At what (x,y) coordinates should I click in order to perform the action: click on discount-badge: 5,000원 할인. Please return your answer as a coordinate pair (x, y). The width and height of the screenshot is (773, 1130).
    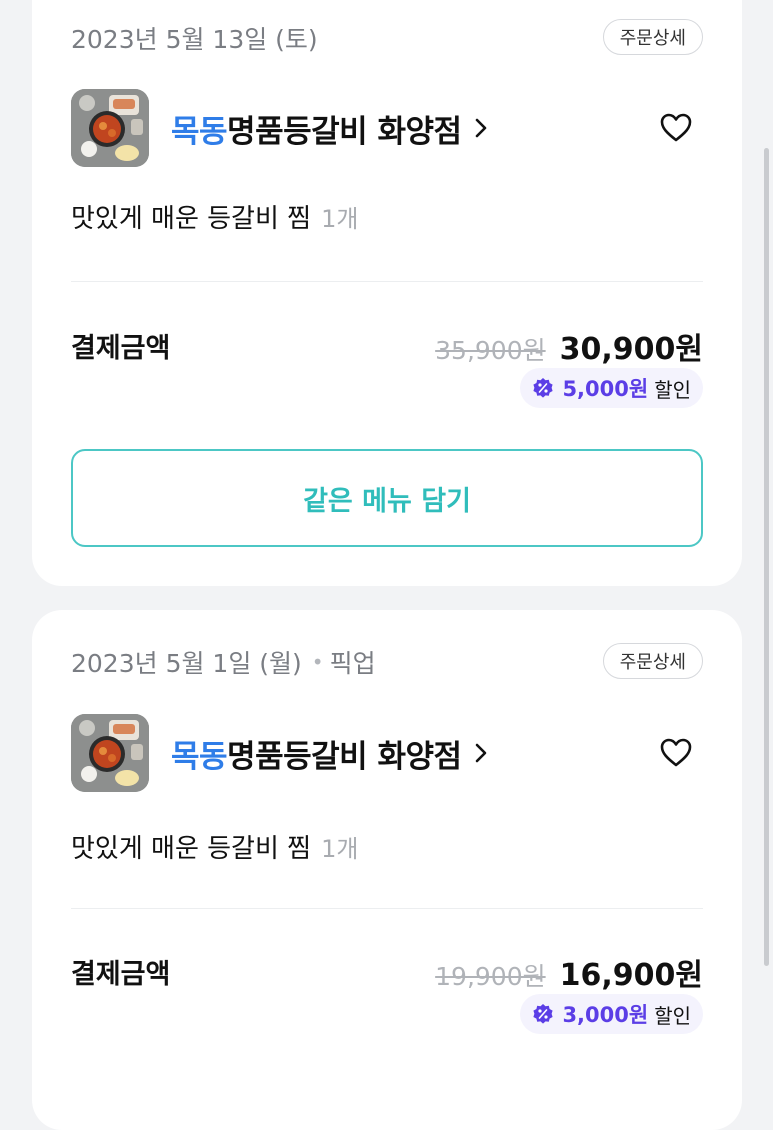
    Looking at the image, I should click on (611, 388).